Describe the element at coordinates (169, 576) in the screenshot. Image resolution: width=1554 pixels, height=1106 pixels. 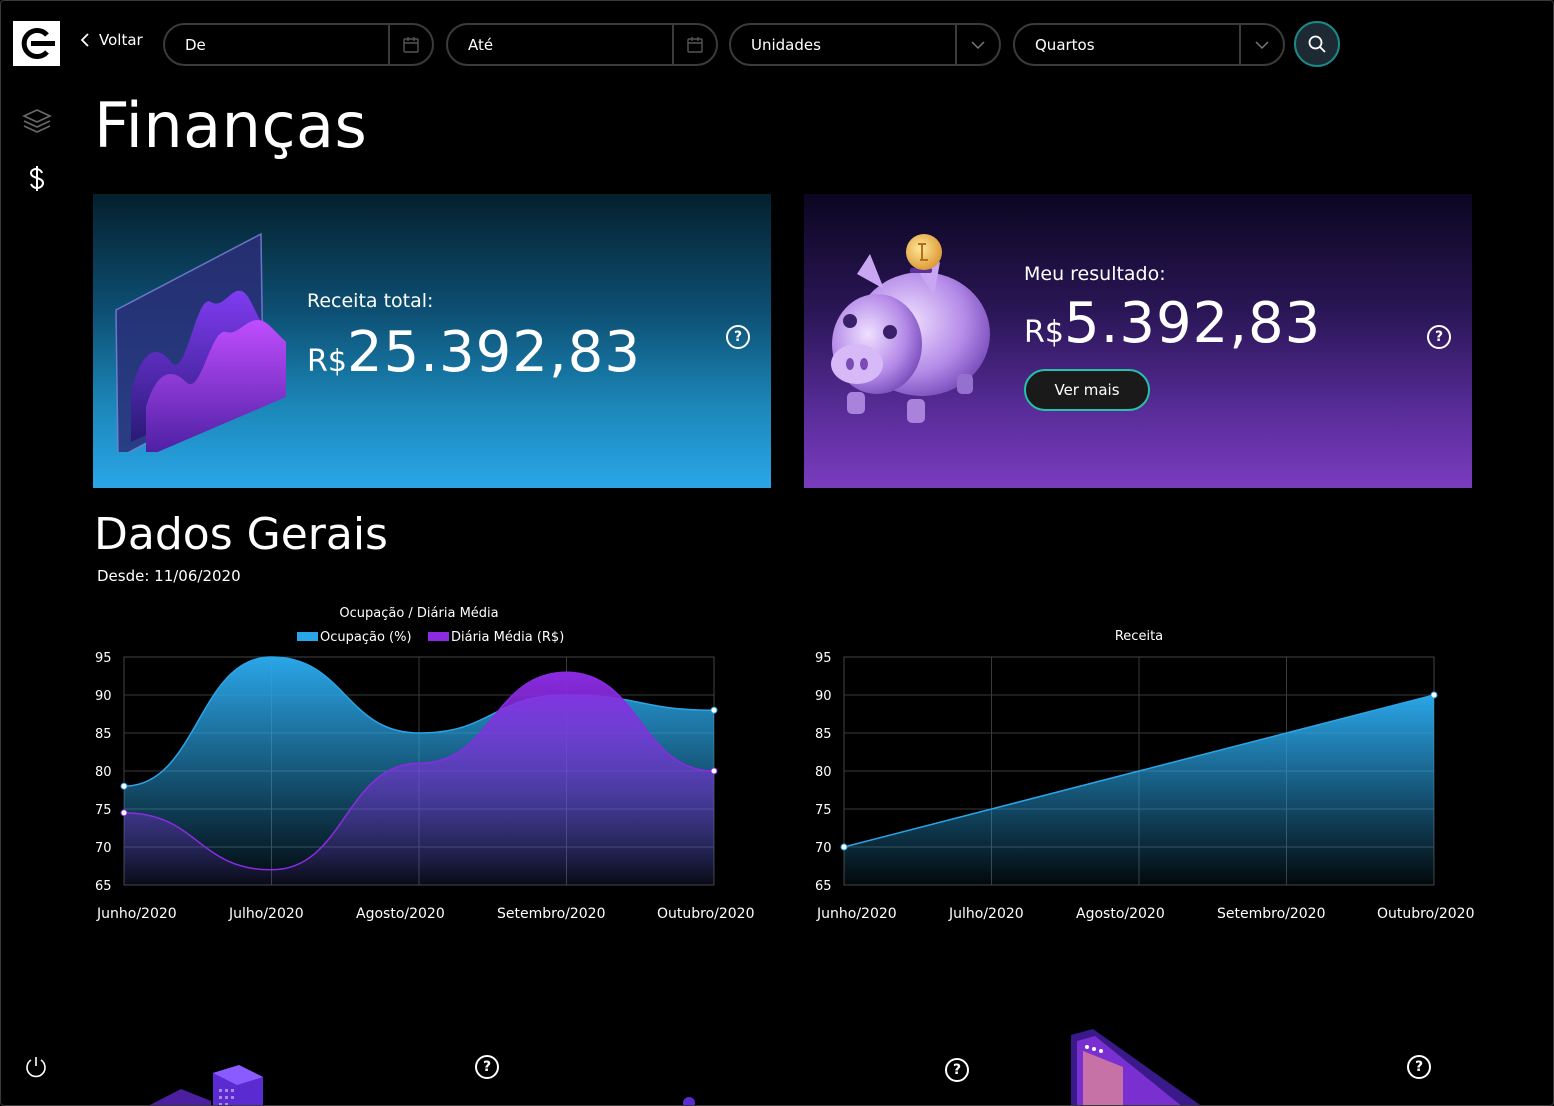
I see `since-date: Desde: 11/06/2020` at that location.